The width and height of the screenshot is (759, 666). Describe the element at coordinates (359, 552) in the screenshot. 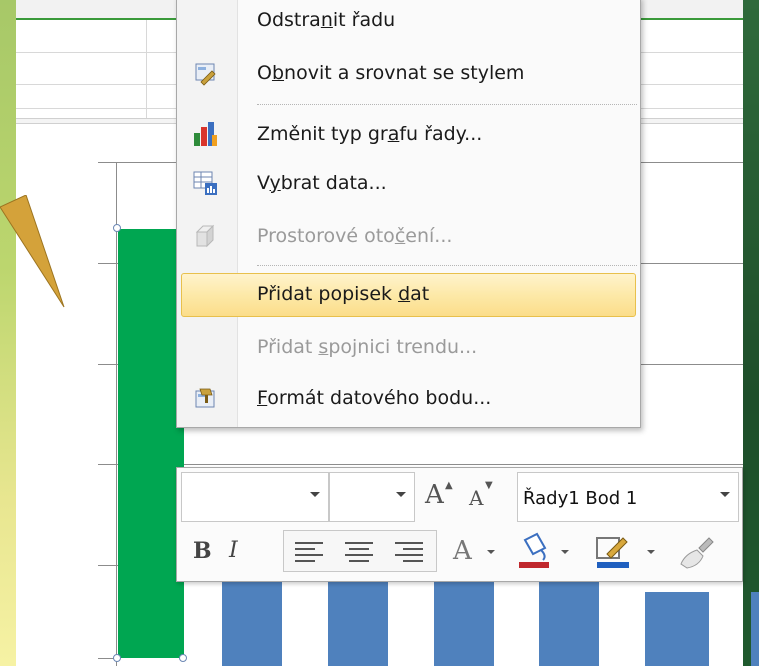

I see `align-center-icon` at that location.